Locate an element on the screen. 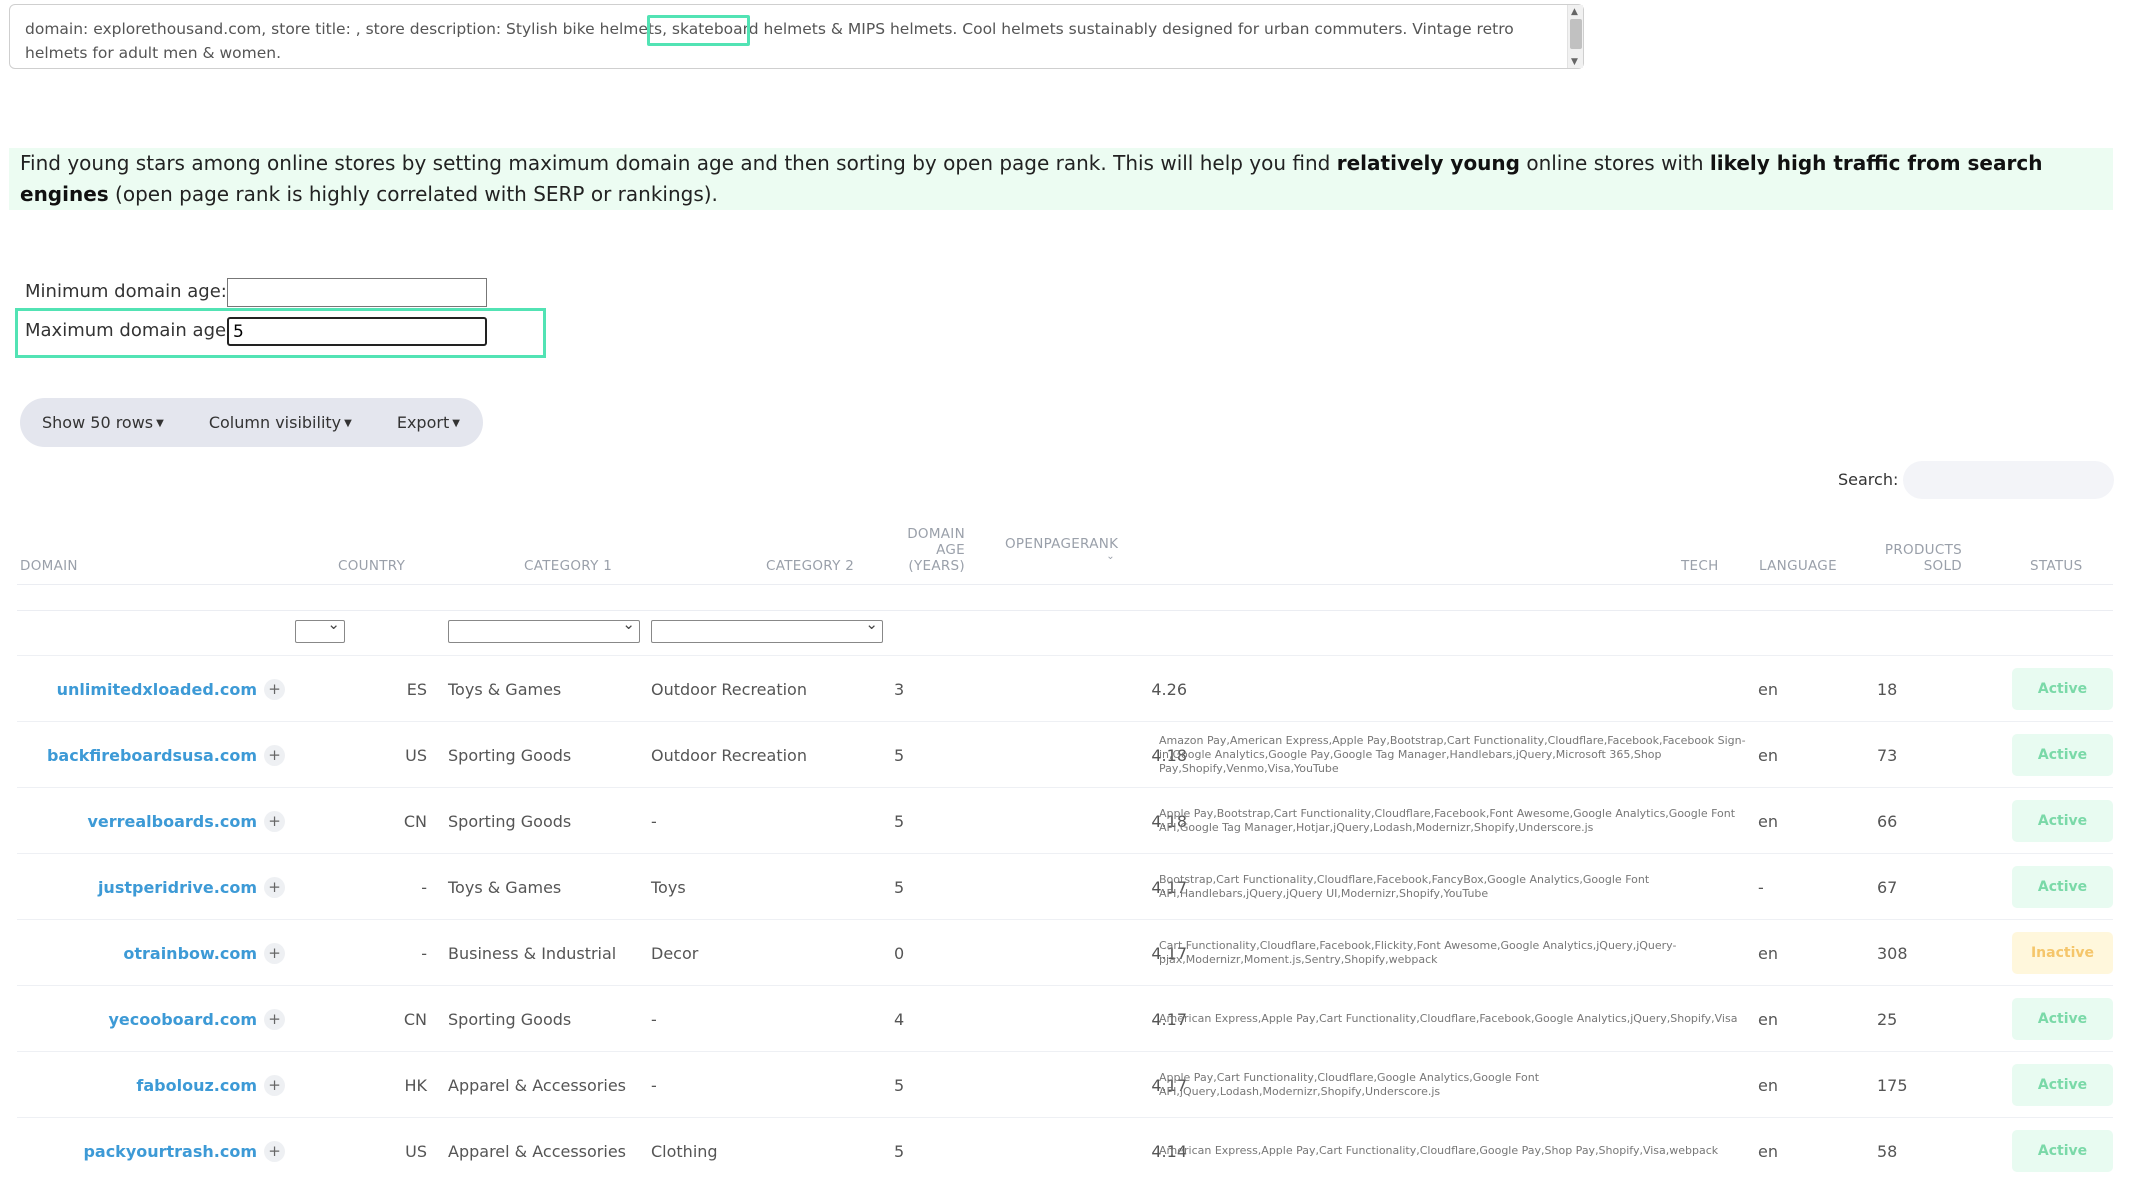 This screenshot has width=2147, height=1184. domain-link: otrainbow.com is located at coordinates (190, 953).